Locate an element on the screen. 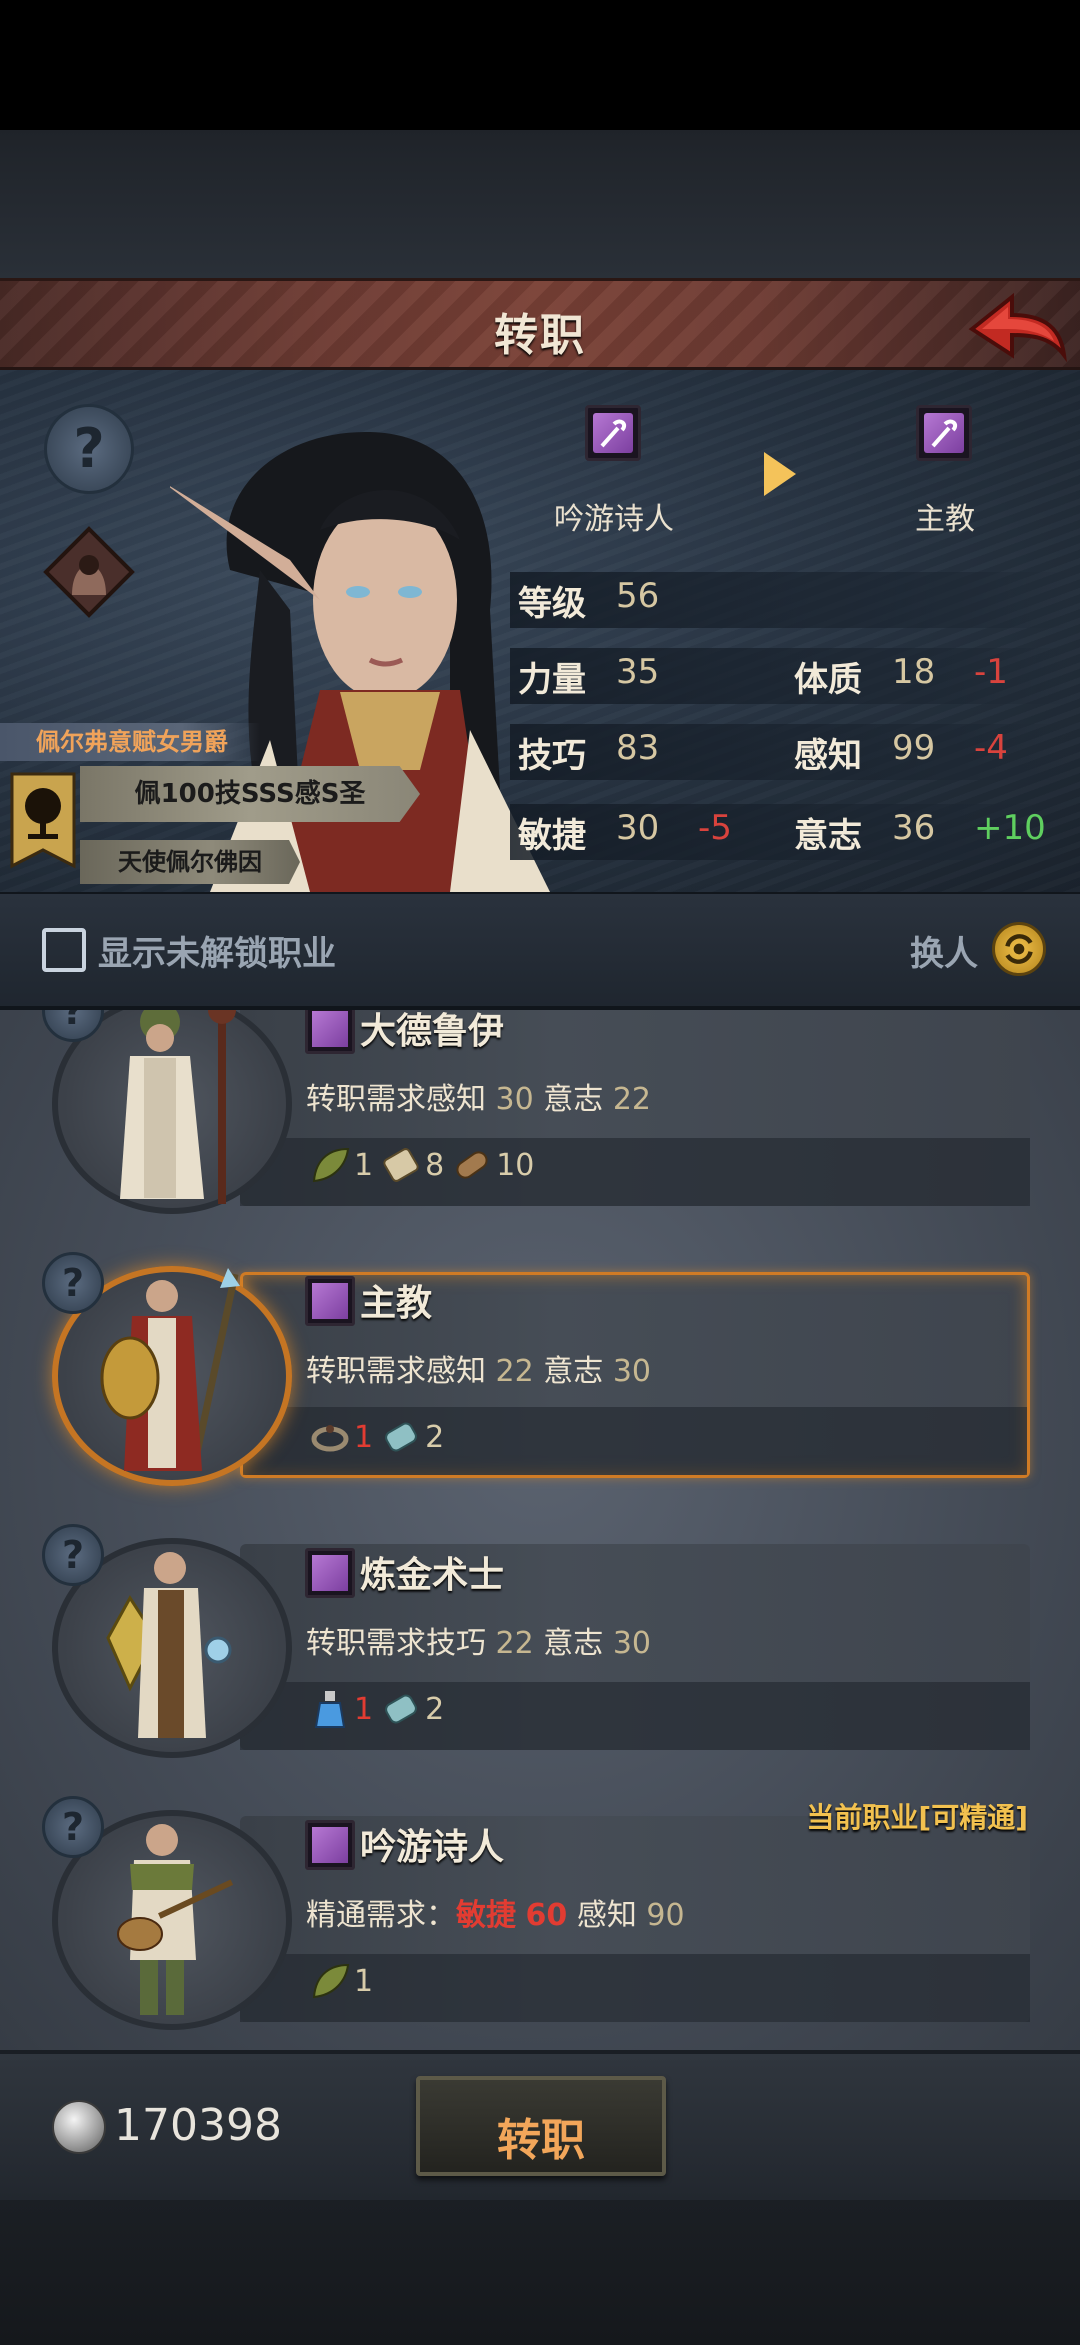  bishop-figure is located at coordinates (170, 1369).